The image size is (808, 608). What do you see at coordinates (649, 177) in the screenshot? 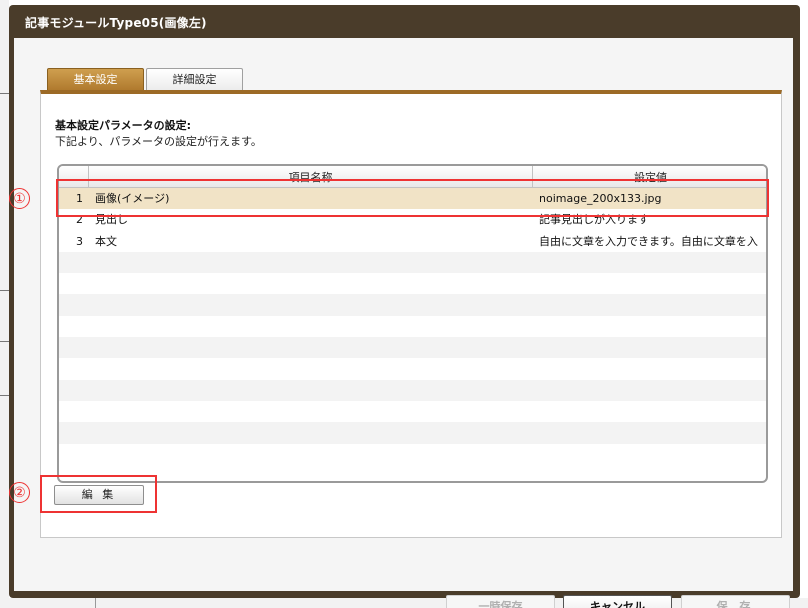
I see `column-header-value: 設定値` at bounding box center [649, 177].